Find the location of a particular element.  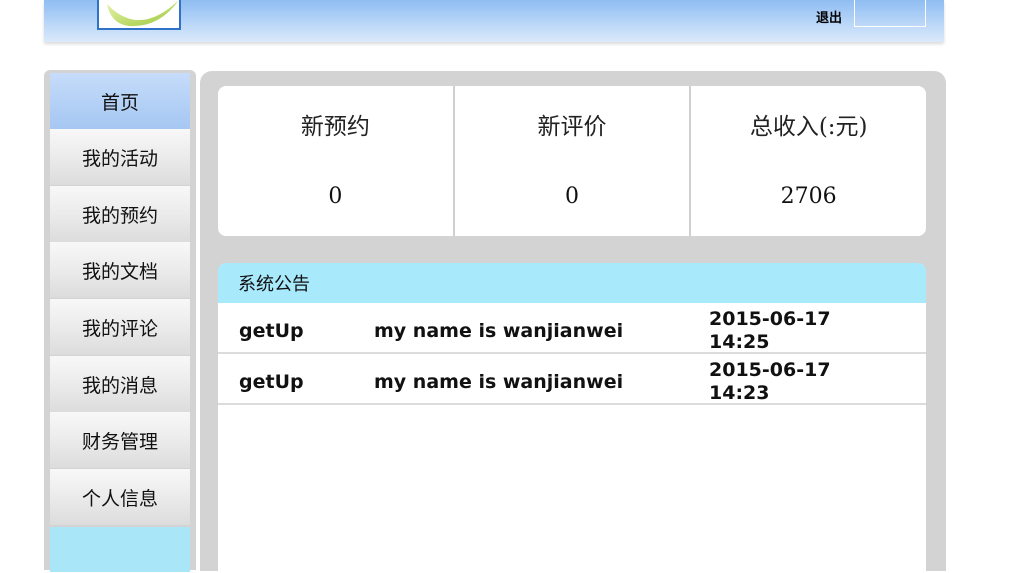

sidebar: 首页 我的活动 我的预约 我的文档 我的评论 我的消息 财务管理 个人信息 is located at coordinates (120, 321).